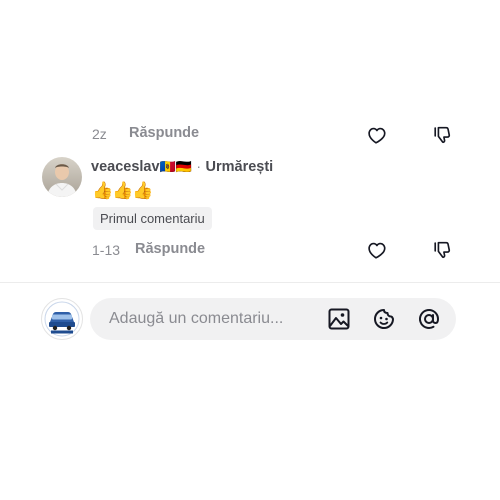  What do you see at coordinates (125, 167) in the screenshot?
I see `username: veaceslav` at bounding box center [125, 167].